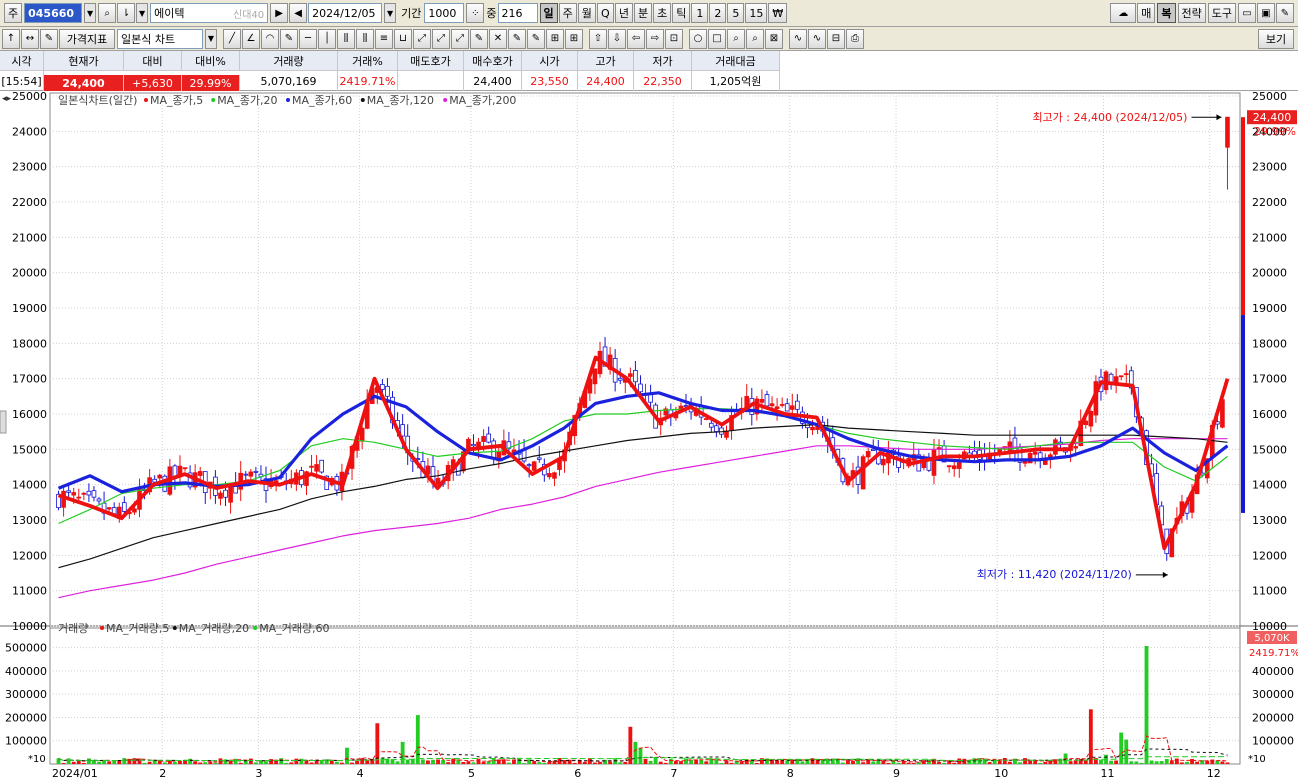 The height and width of the screenshot is (779, 1298). Describe the element at coordinates (617, 38) in the screenshot. I see `down-icon: ⇩` at that location.